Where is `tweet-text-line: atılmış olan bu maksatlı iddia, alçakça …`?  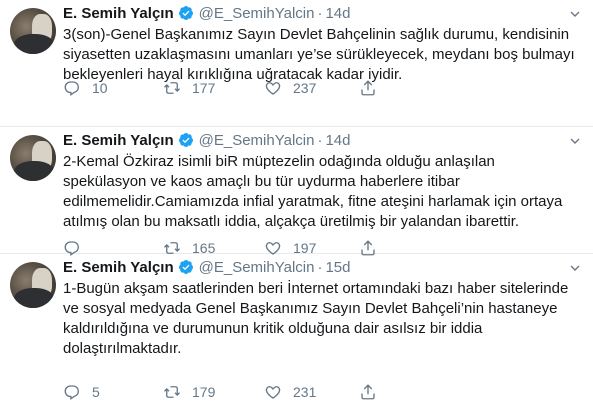 tweet-text-line: atılmış olan bu maksatlı iddia, alçakça … is located at coordinates (291, 221).